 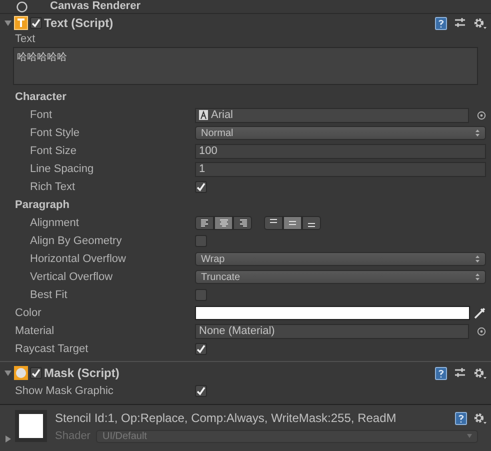 What do you see at coordinates (22, 6) in the screenshot?
I see `component-icon` at bounding box center [22, 6].